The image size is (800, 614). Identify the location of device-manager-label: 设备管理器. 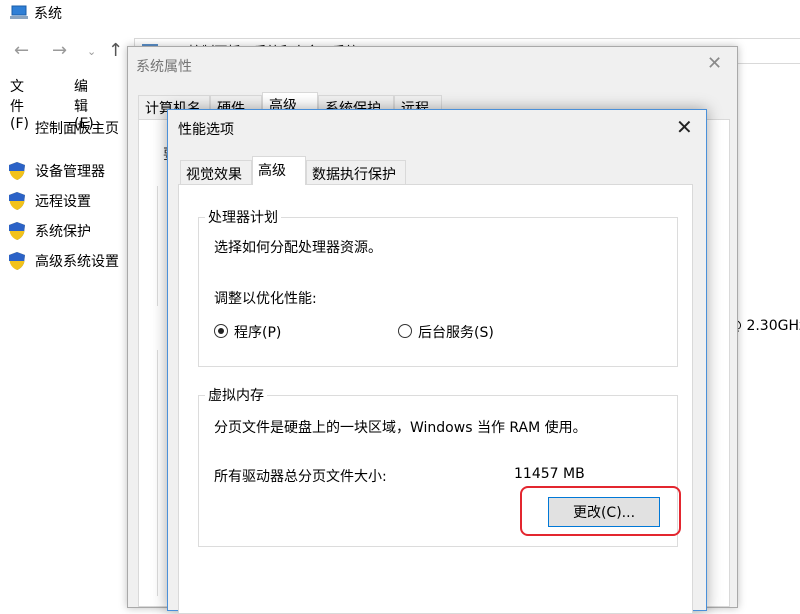
(70, 172).